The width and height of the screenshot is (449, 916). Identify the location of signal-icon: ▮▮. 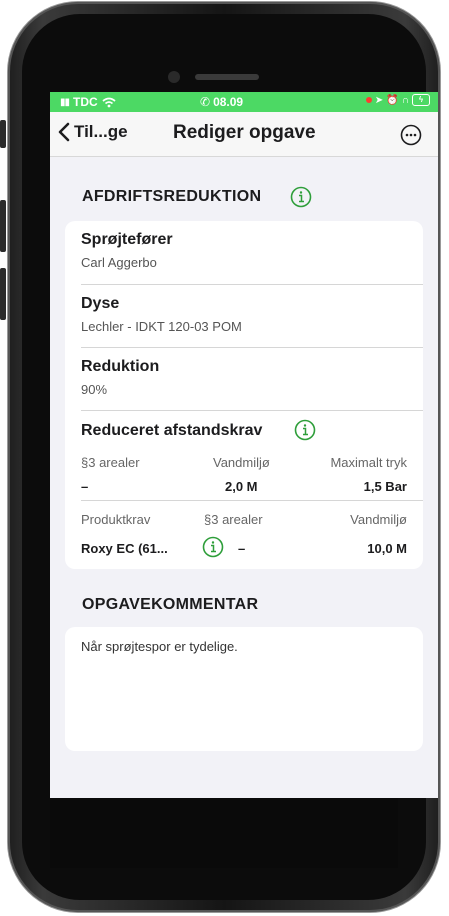
(65, 102).